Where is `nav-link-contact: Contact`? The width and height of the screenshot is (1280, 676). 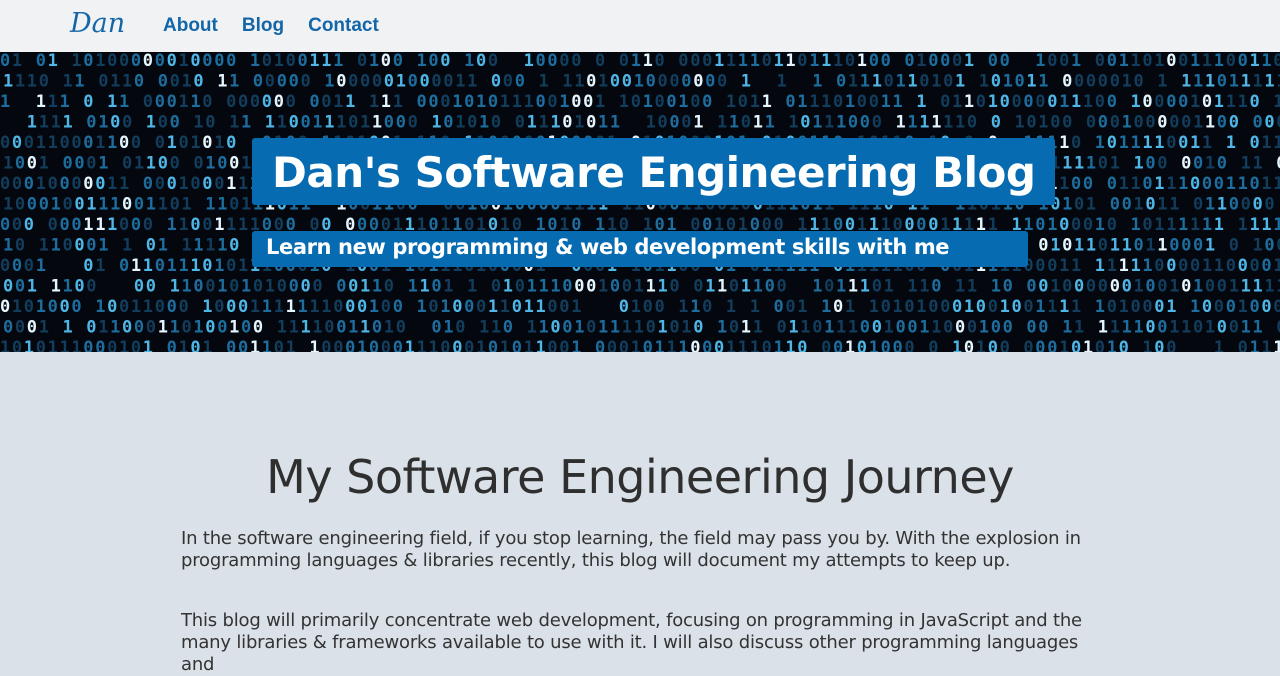
nav-link-contact: Contact is located at coordinates (343, 26).